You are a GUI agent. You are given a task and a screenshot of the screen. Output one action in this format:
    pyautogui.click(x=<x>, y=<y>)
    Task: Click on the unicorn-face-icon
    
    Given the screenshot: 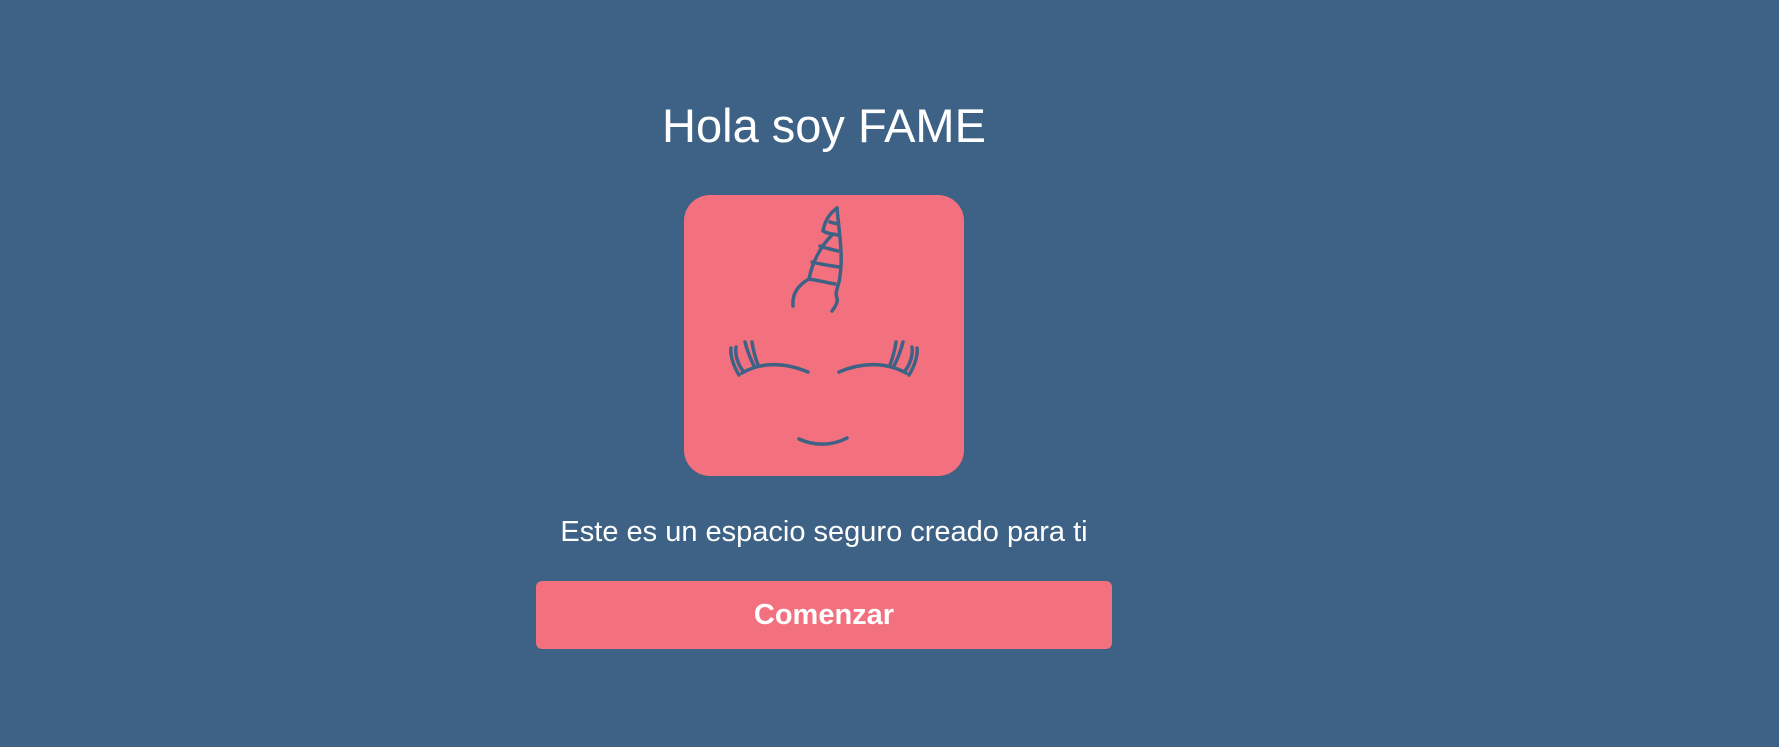 What is the action you would take?
    pyautogui.click(x=824, y=326)
    